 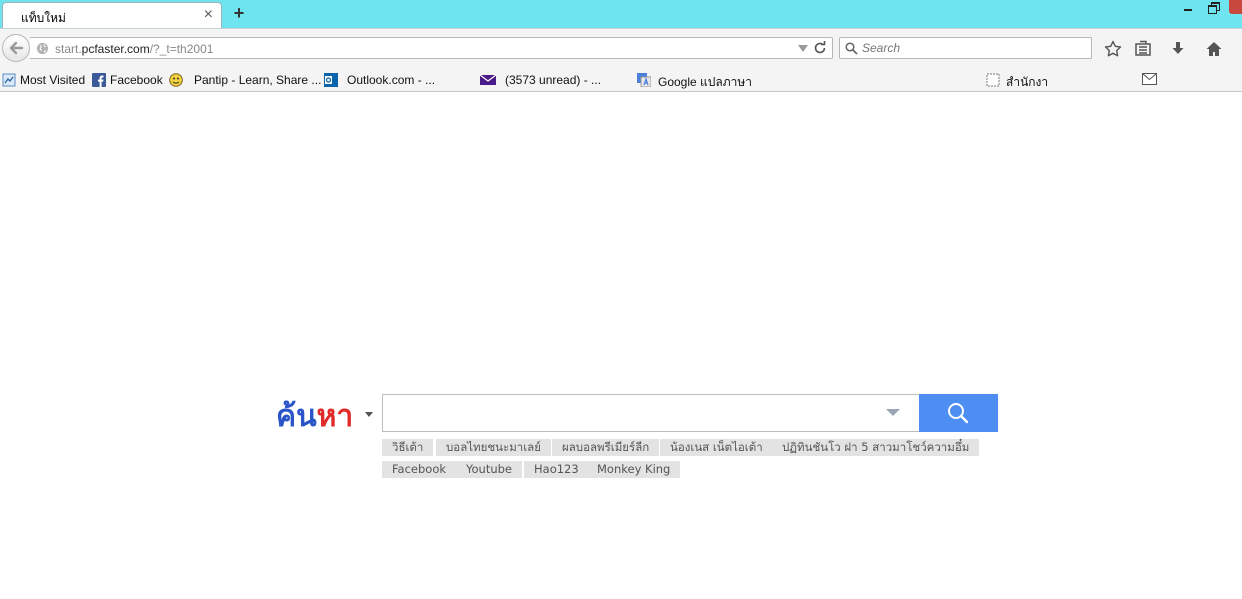 What do you see at coordinates (556, 469) in the screenshot?
I see `suggestion-chip: Hao123` at bounding box center [556, 469].